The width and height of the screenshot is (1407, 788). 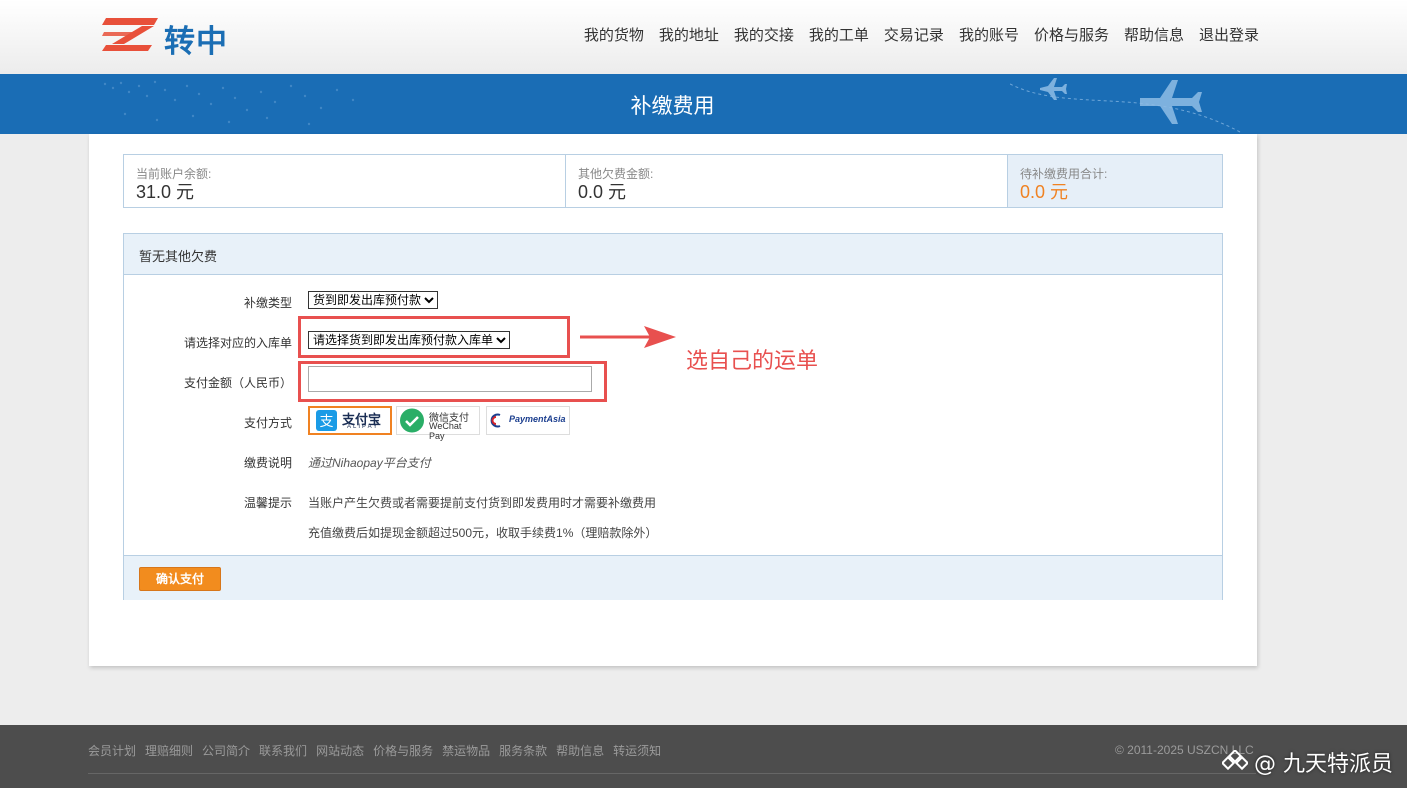 I want to click on nav-my-account: 我的账号, so click(x=989, y=34).